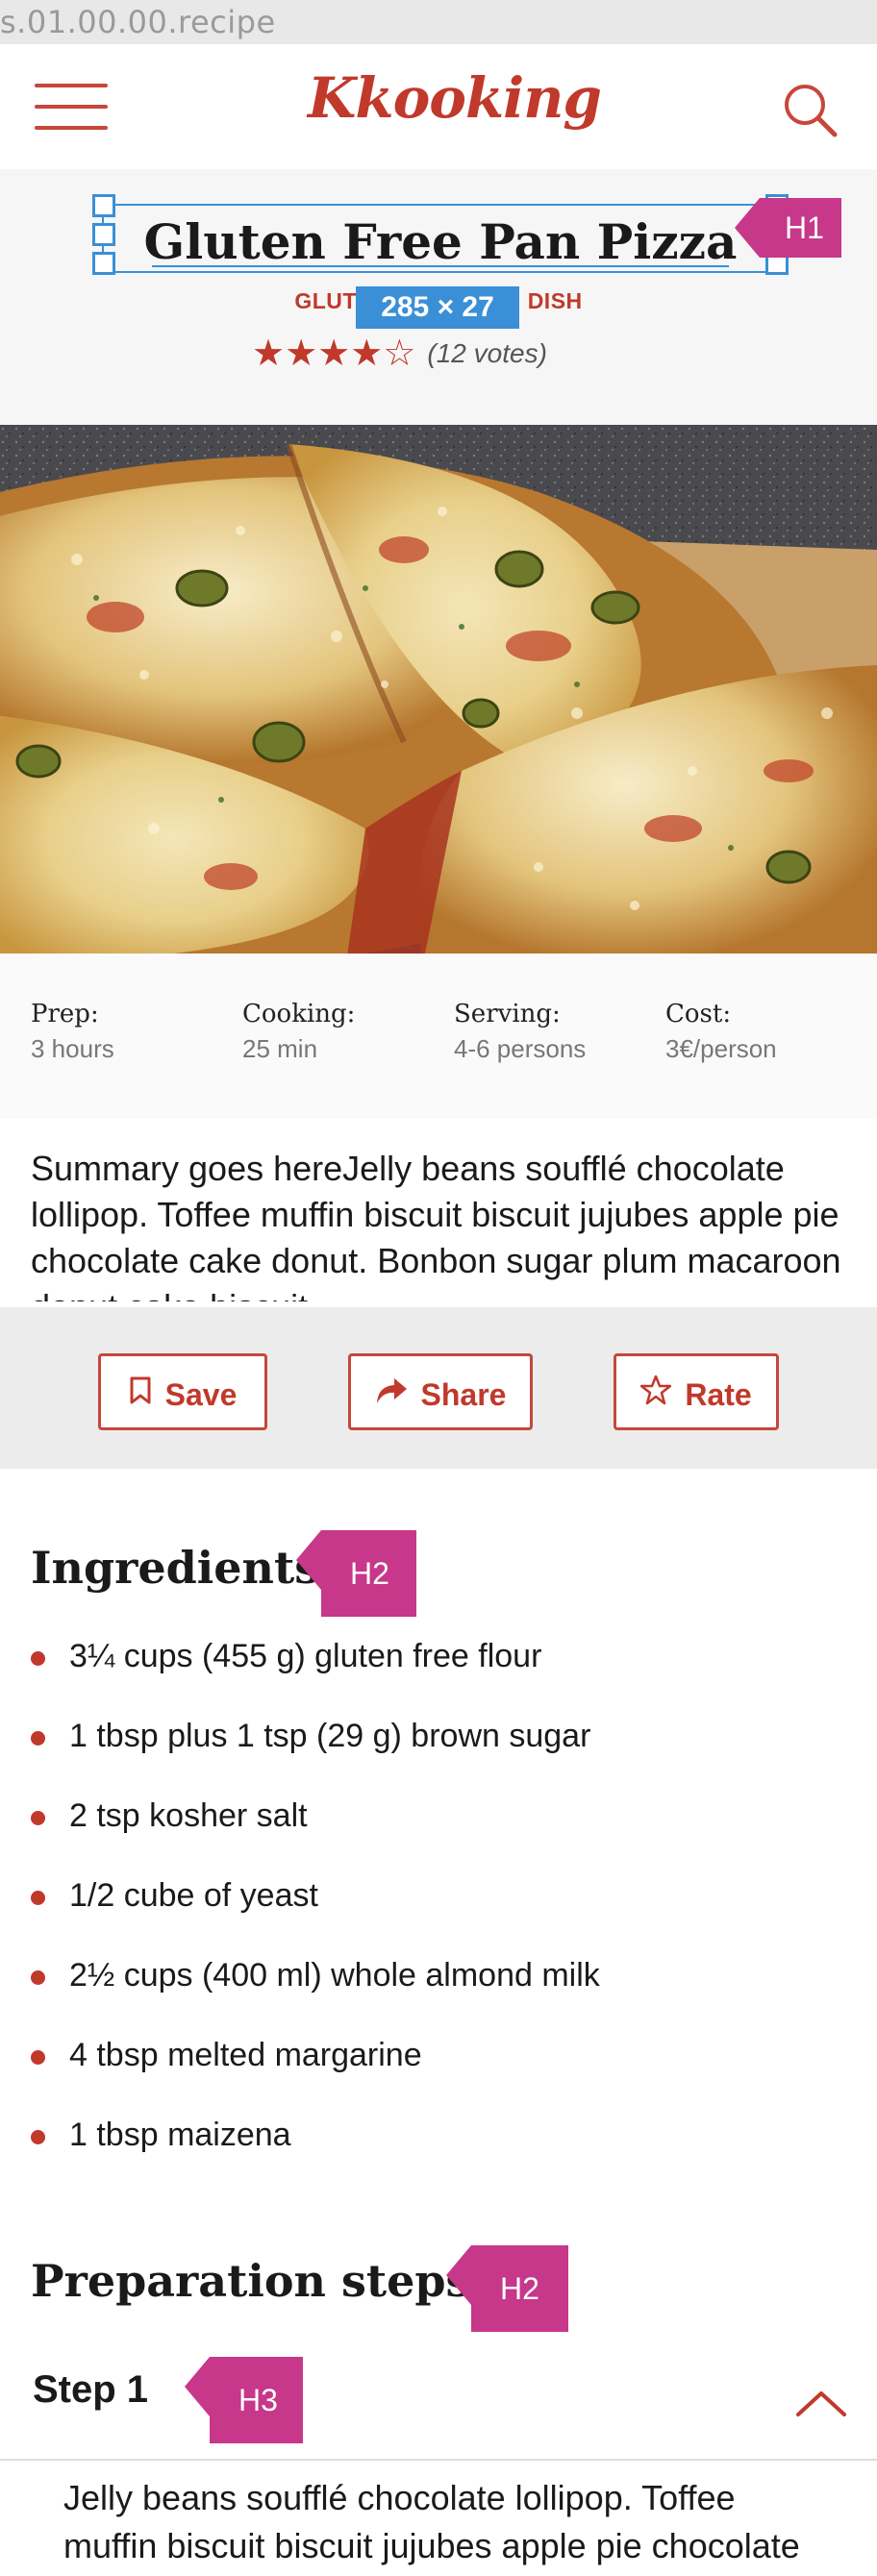  What do you see at coordinates (244, 2400) in the screenshot?
I see `h3-annotation-tag: H3` at bounding box center [244, 2400].